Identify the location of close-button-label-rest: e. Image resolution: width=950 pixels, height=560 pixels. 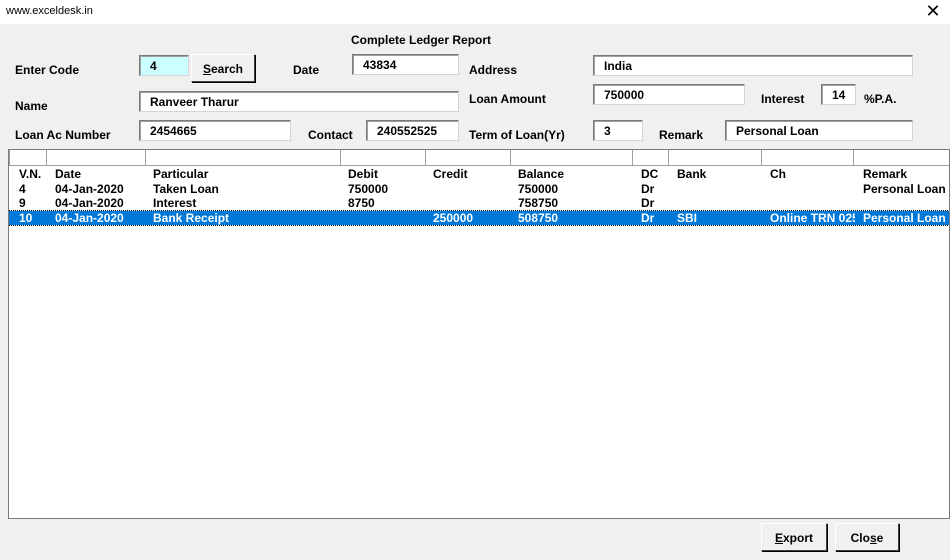
(880, 538).